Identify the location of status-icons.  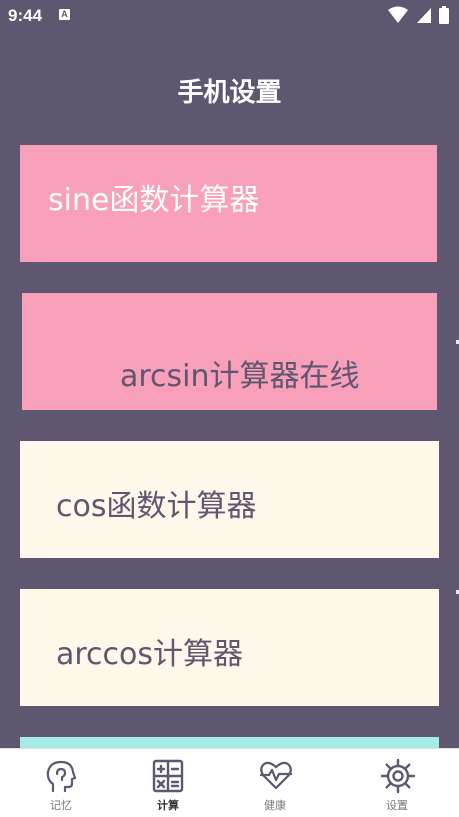
(417, 15).